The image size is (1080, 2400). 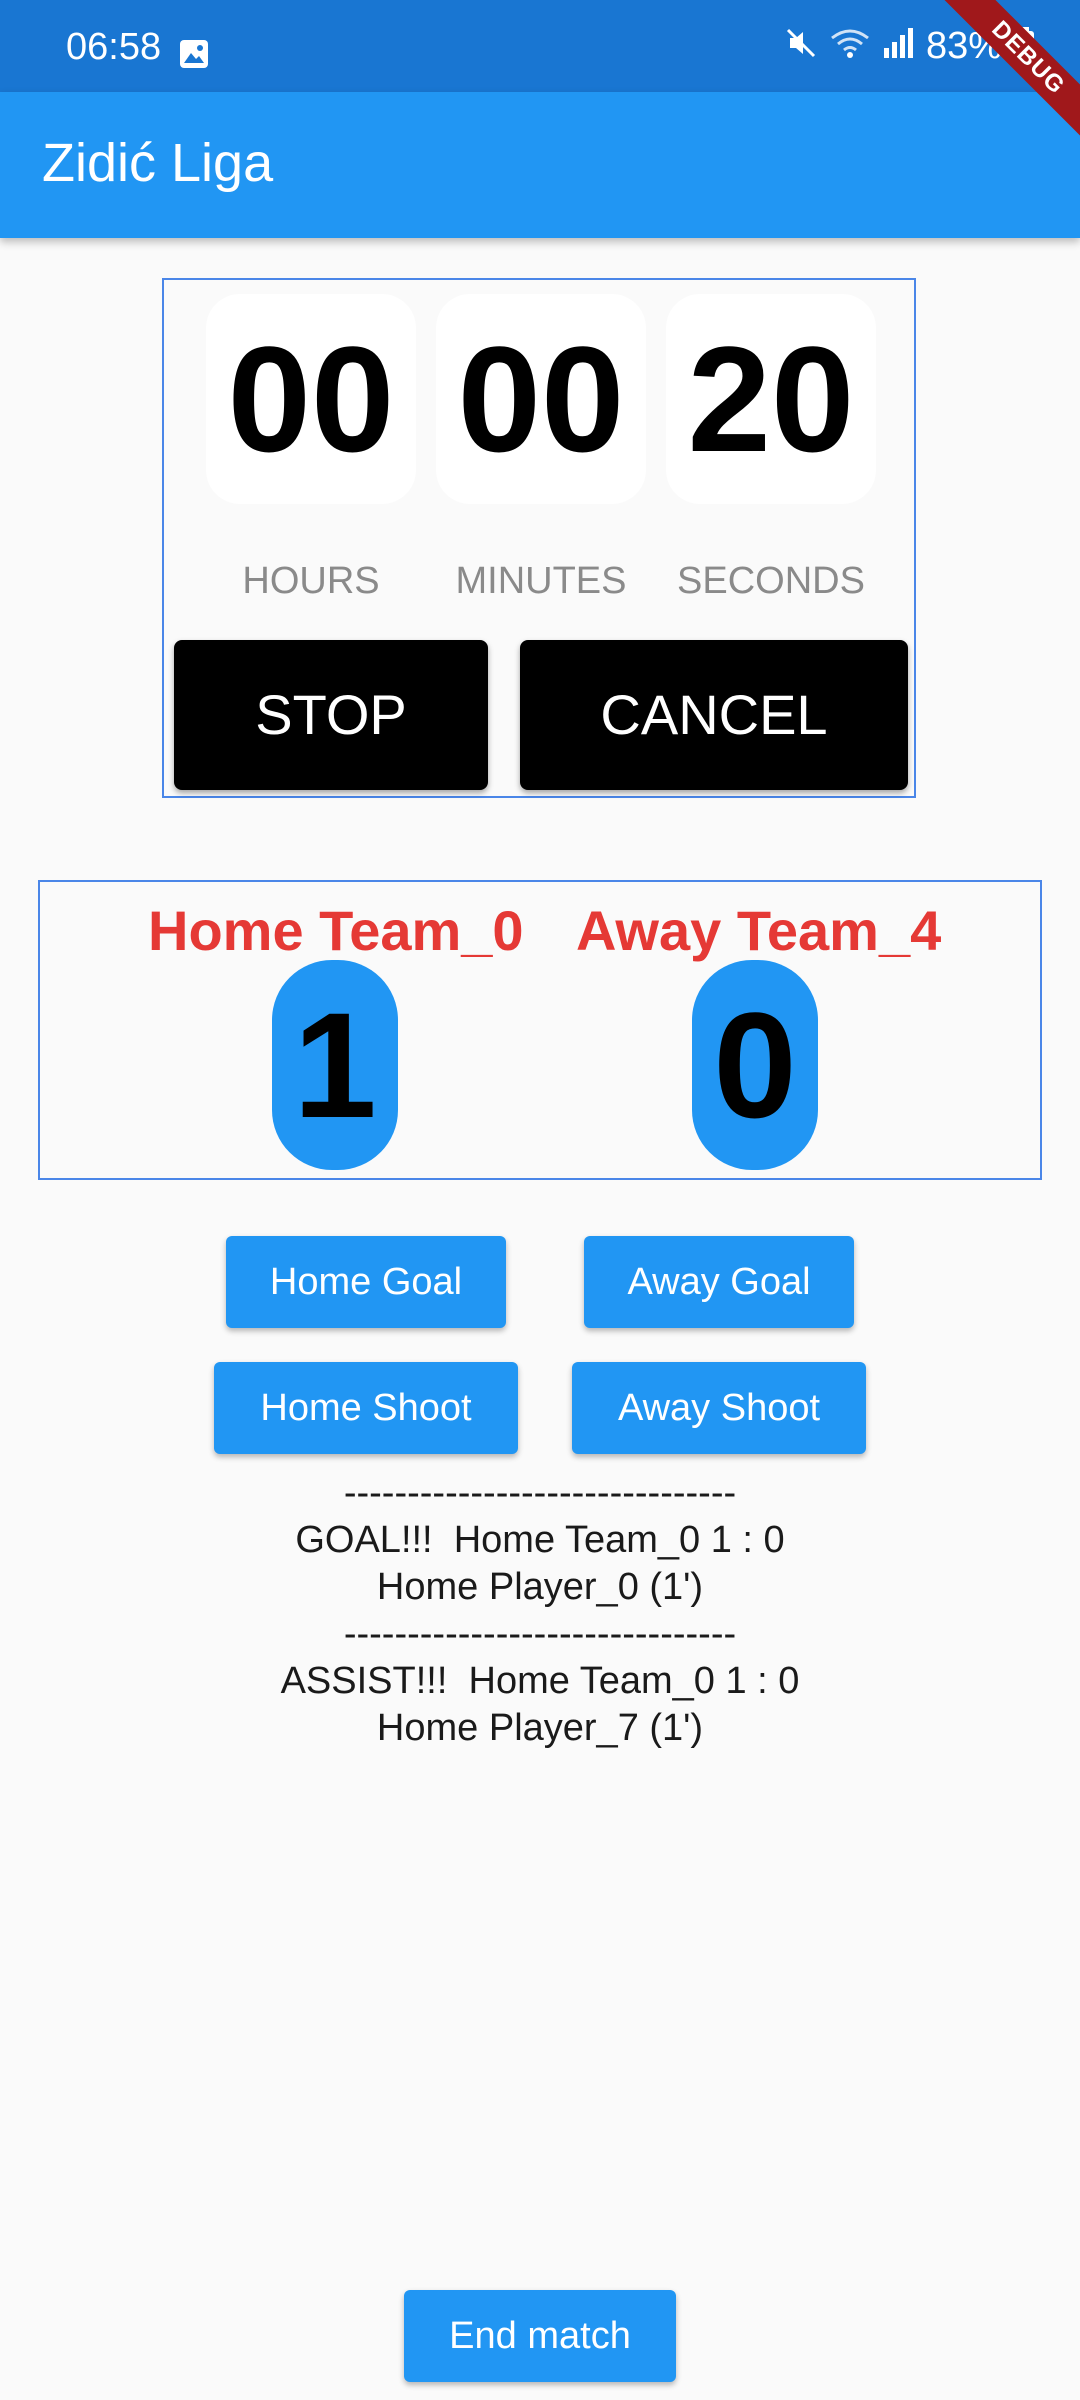 I want to click on seconds-label: SECONDS, so click(x=771, y=581).